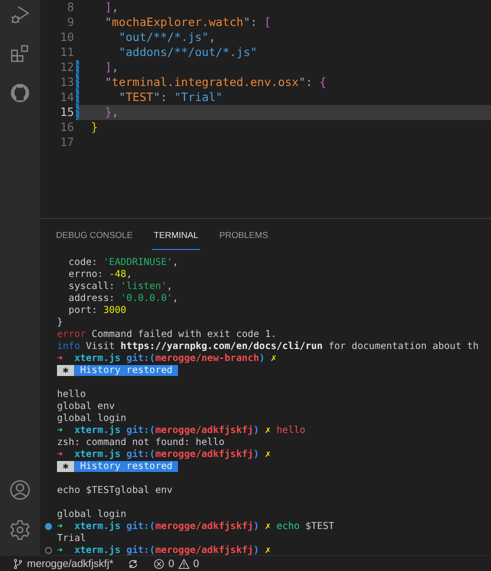  I want to click on extensions-icon, so click(20, 54).